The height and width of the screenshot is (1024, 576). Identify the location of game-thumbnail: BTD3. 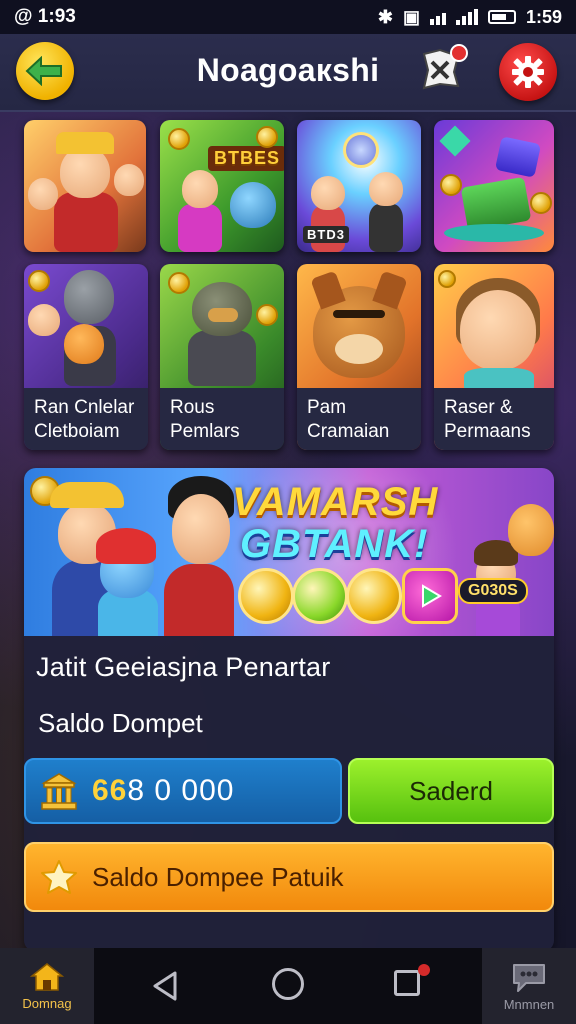
(359, 186).